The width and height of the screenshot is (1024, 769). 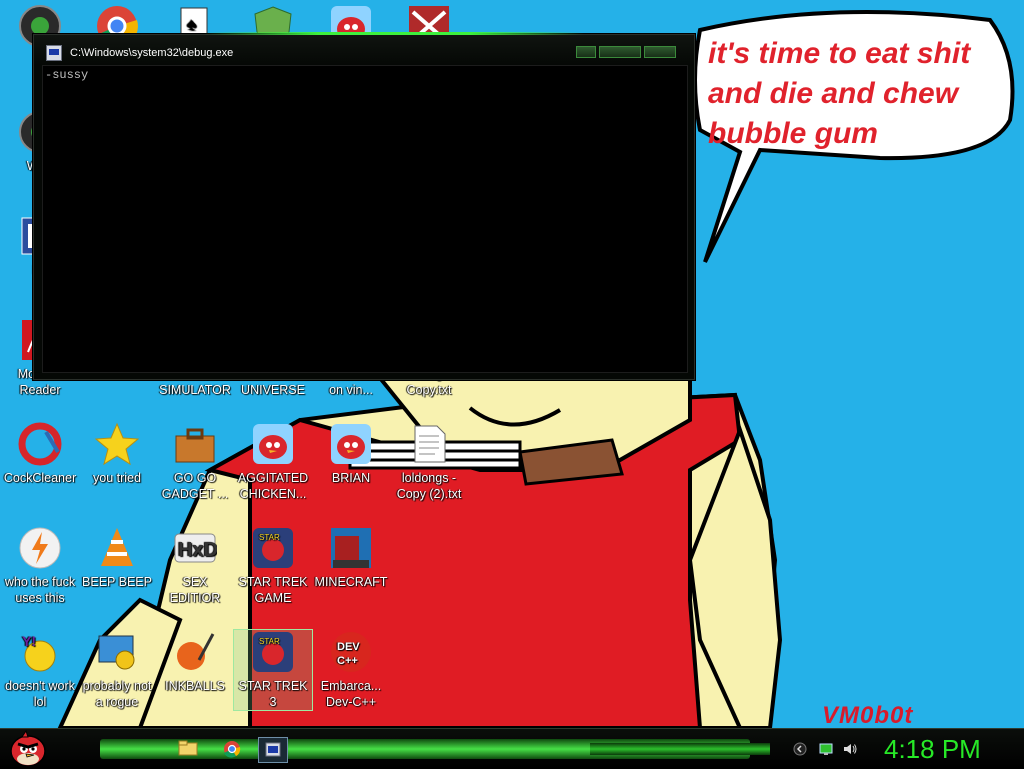 I want to click on desktop-icon: probably not a rogue, so click(x=117, y=670).